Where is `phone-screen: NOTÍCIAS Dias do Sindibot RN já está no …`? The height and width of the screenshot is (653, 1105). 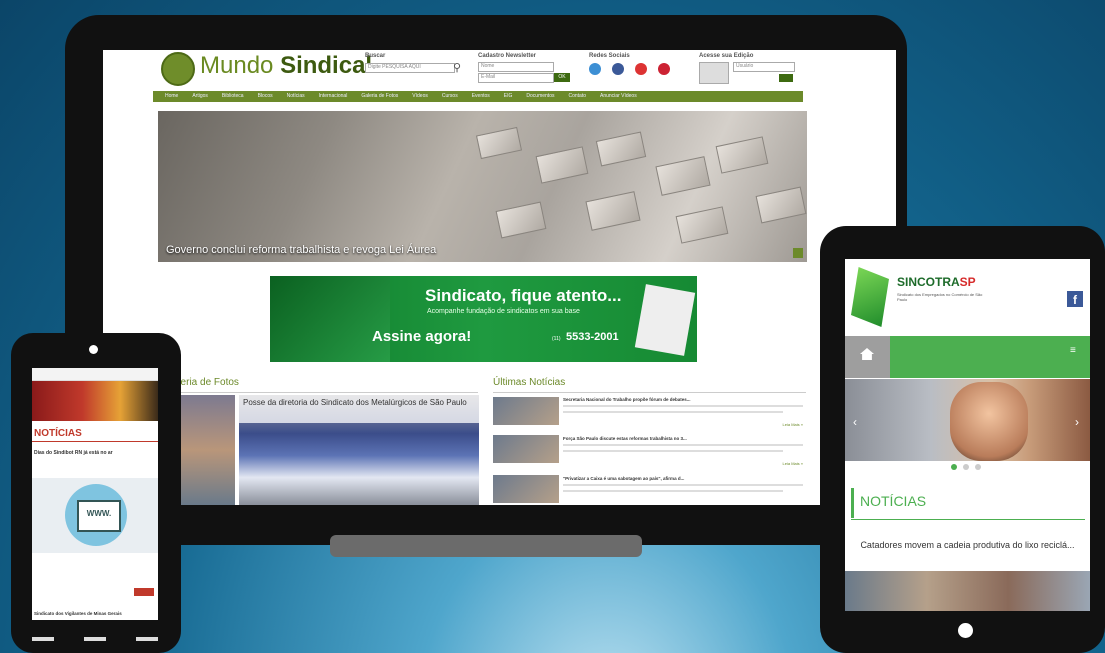 phone-screen: NOTÍCIAS Dias do Sindibot RN já está no … is located at coordinates (95, 494).